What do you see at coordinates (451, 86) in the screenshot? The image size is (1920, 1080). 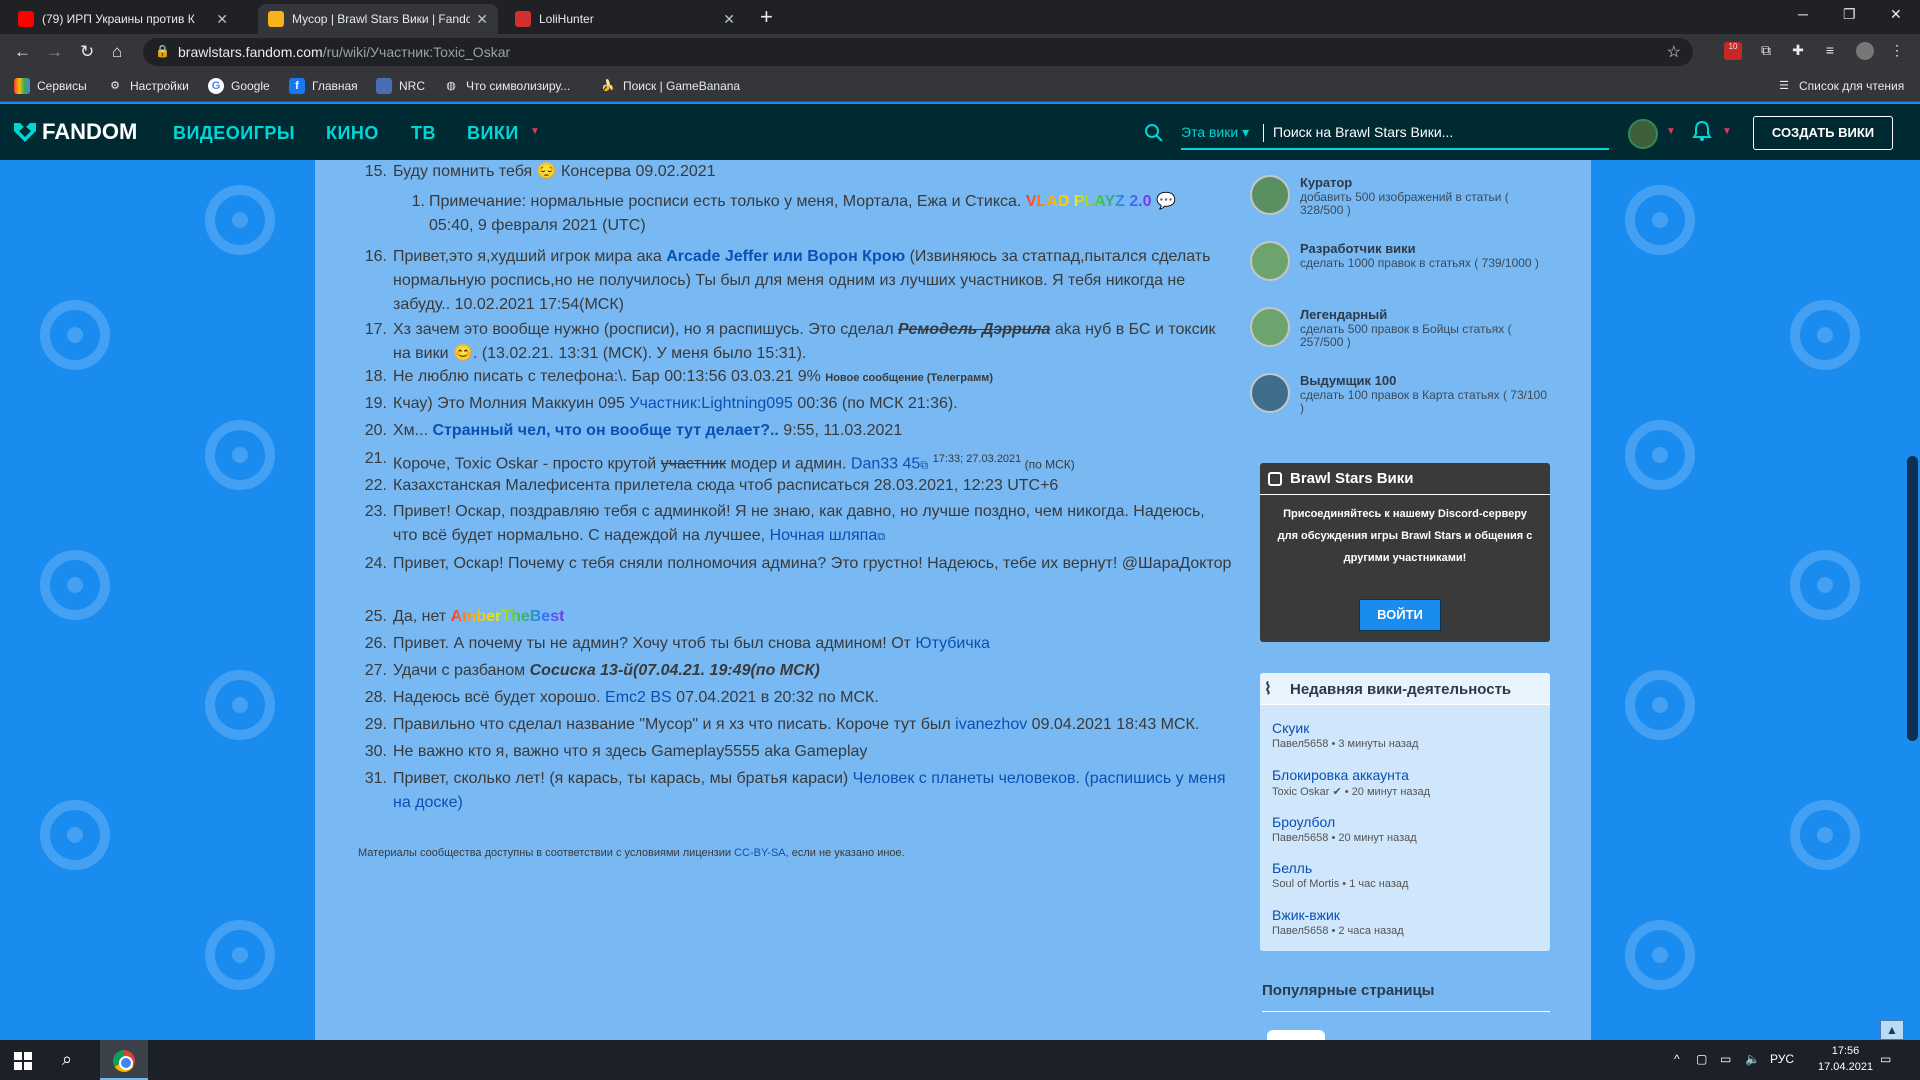 I see `globe-icon: ◍` at bounding box center [451, 86].